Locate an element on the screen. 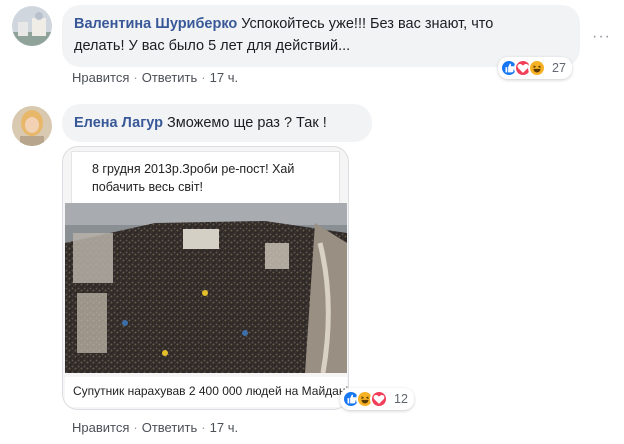  reactions-summary: 12 is located at coordinates (377, 399).